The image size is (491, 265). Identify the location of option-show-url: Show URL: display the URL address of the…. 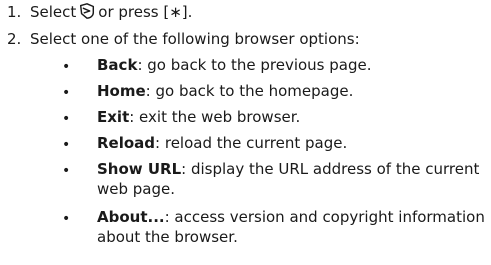
(292, 179).